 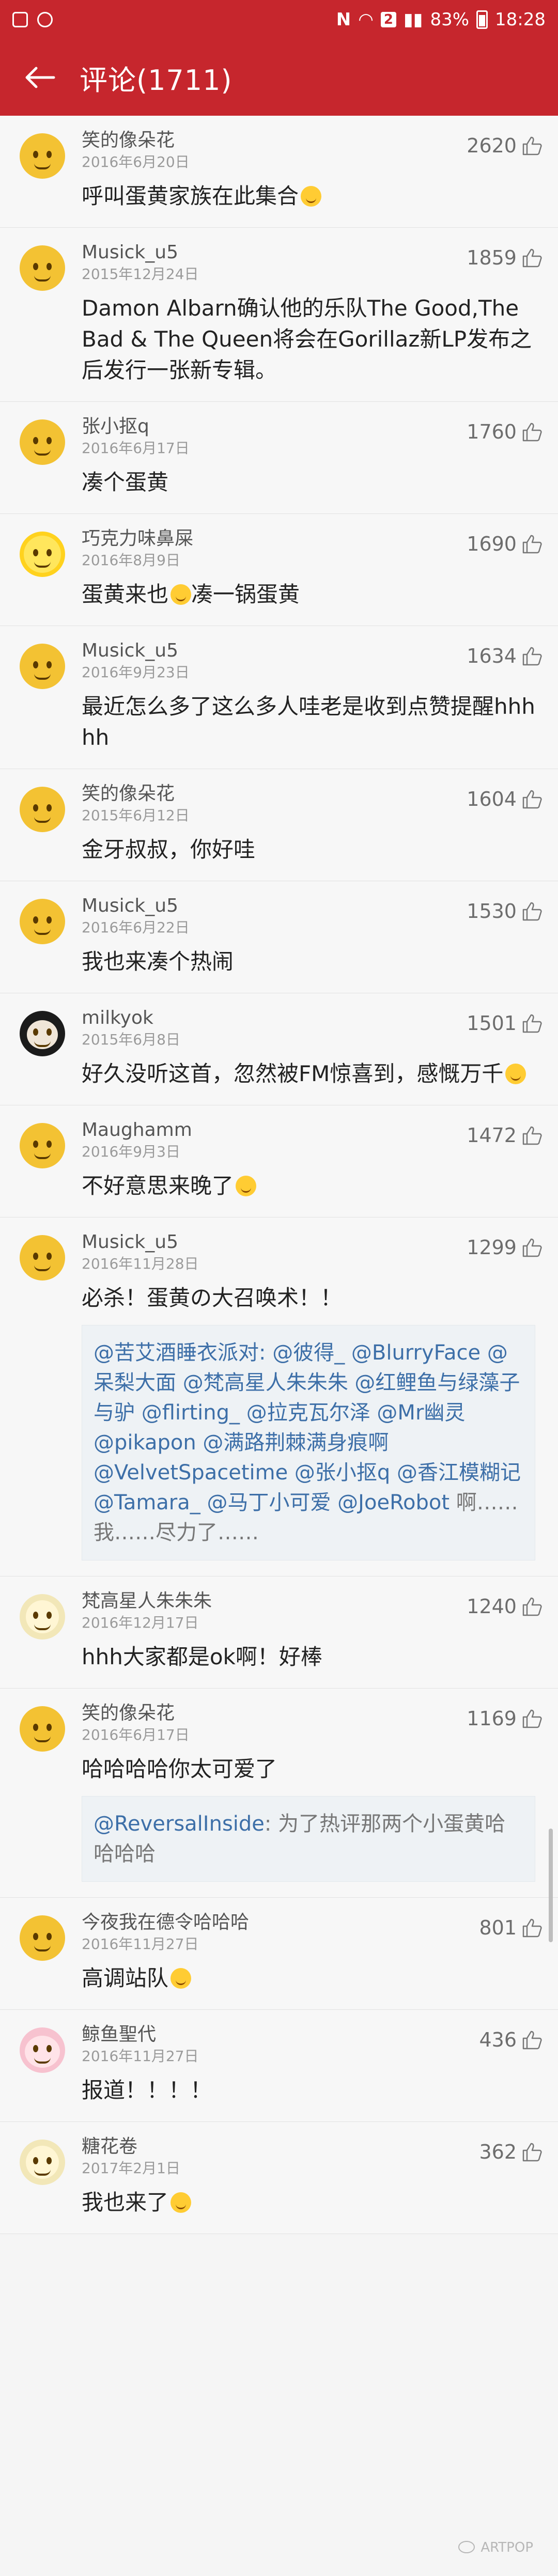 I want to click on like-count: 1299, so click(x=492, y=1247).